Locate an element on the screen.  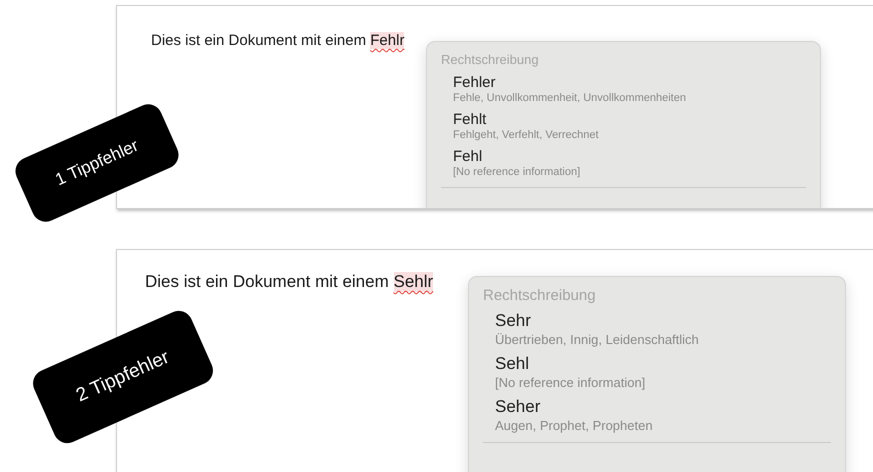
suggestion-item: Seher Augen, Prophet, Propheten is located at coordinates (568, 415).